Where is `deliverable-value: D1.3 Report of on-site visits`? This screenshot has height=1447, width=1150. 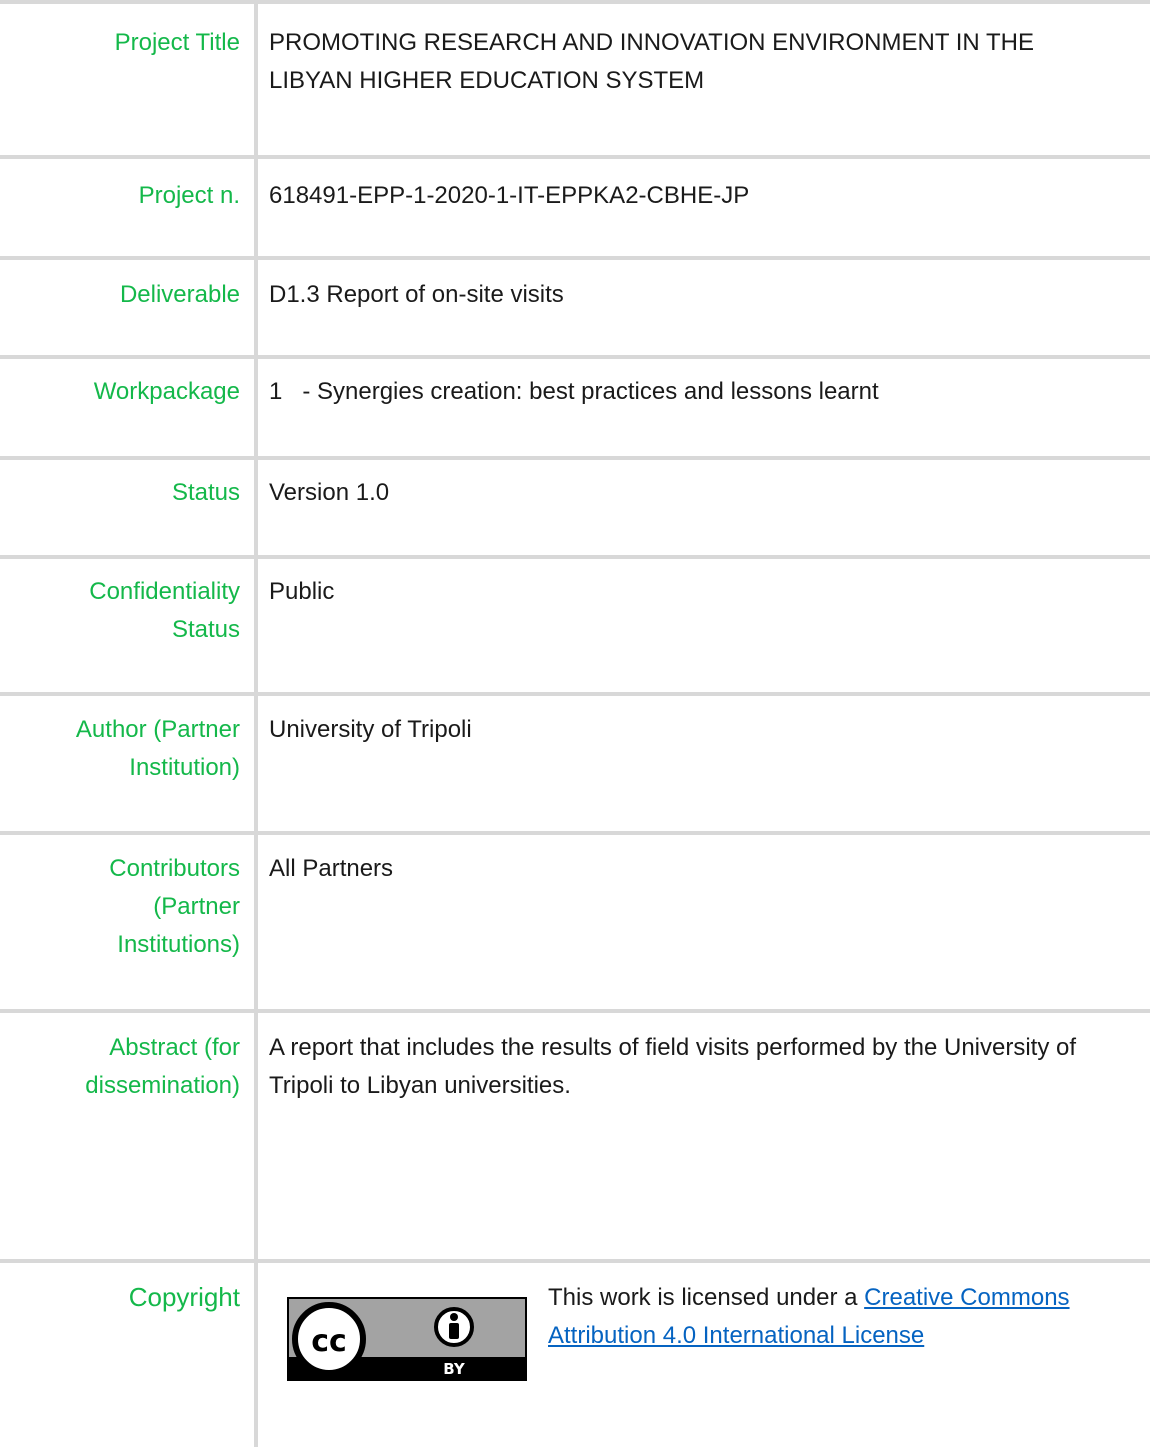 deliverable-value: D1.3 Report of on-site visits is located at coordinates (416, 294).